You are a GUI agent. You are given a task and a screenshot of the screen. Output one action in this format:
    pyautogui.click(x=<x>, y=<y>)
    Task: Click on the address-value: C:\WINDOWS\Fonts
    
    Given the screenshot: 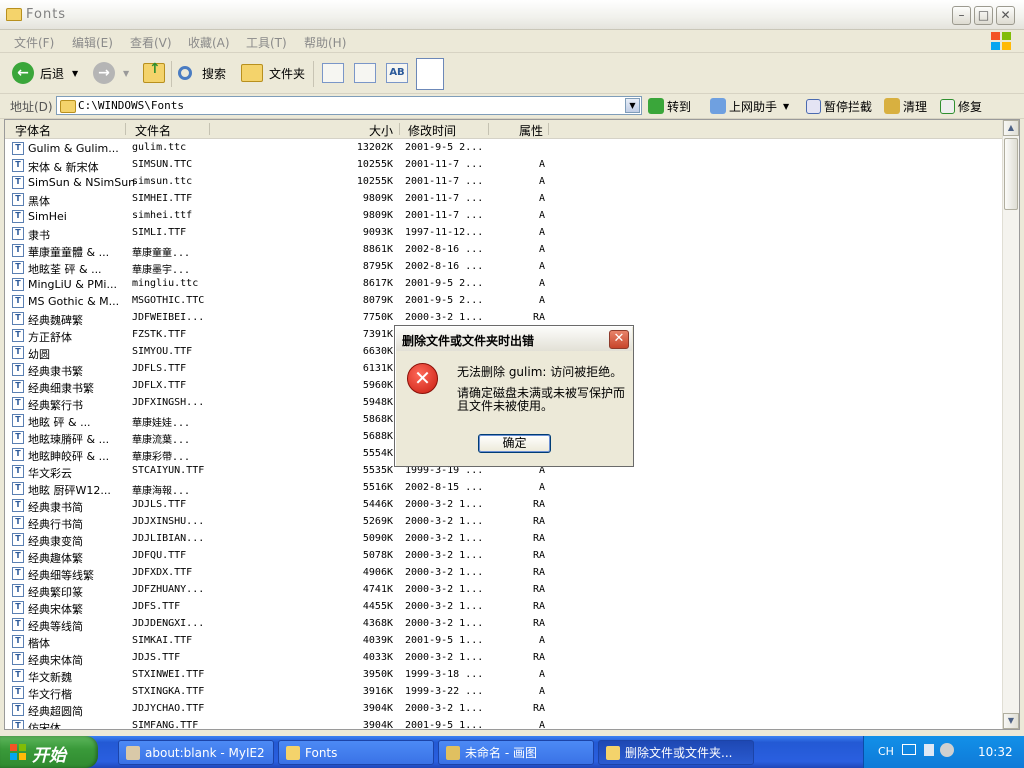 What is the action you would take?
    pyautogui.click(x=131, y=105)
    